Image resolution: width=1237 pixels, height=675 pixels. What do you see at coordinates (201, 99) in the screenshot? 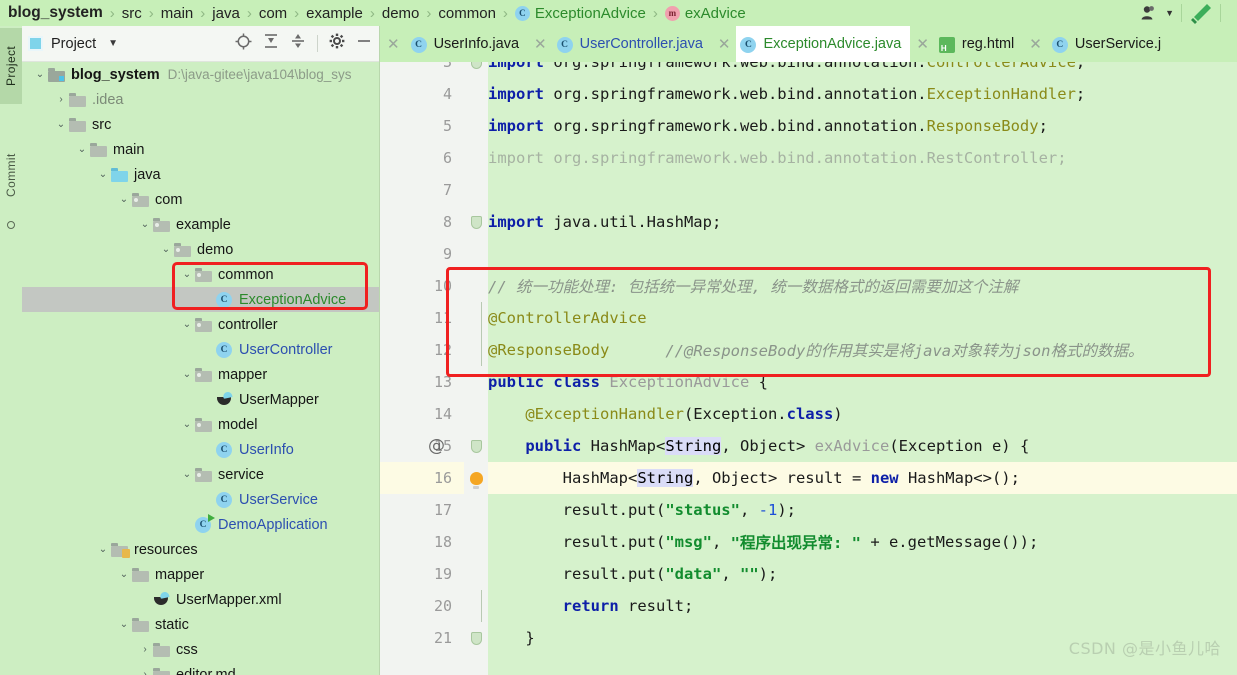
I see `tree-item--idea: › .idea` at bounding box center [201, 99].